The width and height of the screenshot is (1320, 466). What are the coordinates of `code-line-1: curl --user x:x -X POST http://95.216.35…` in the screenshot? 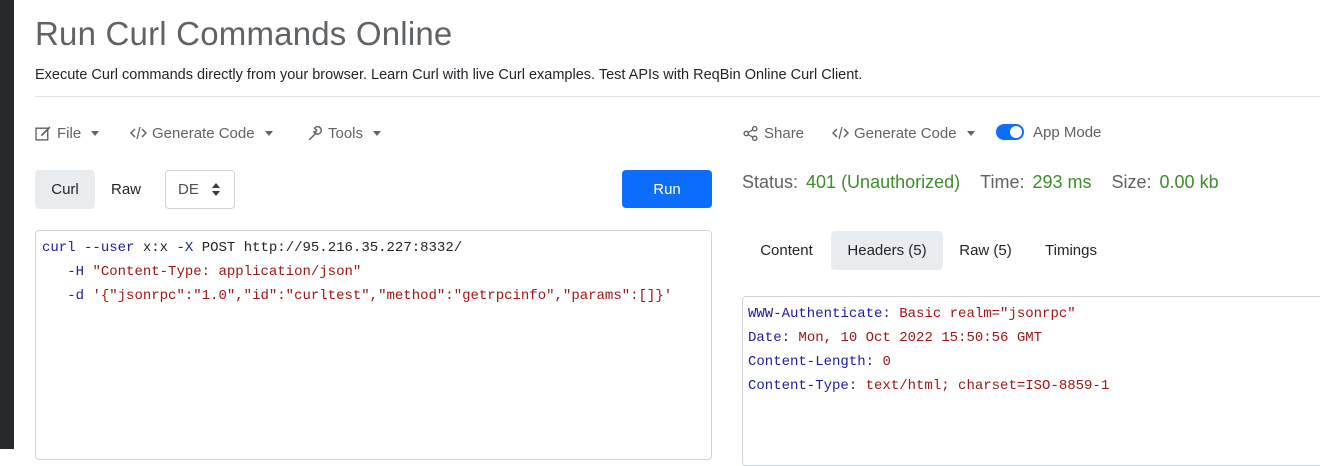 It's located at (252, 248).